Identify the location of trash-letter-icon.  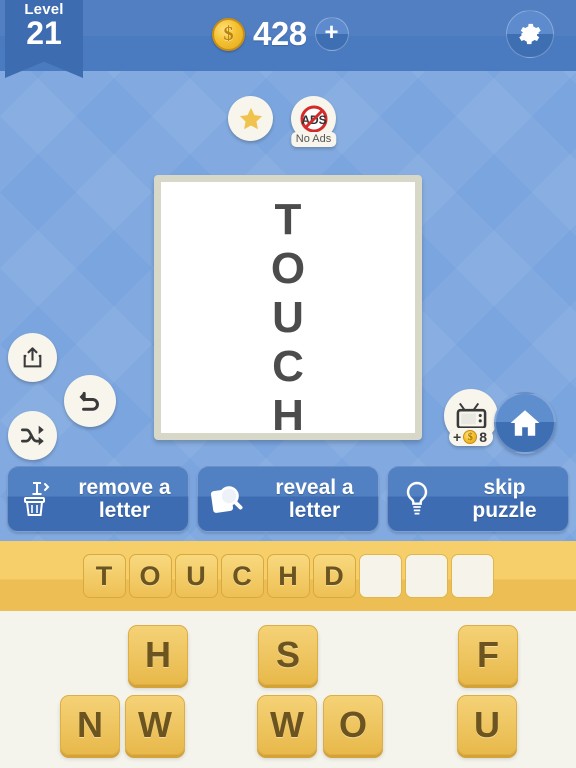
(37, 499).